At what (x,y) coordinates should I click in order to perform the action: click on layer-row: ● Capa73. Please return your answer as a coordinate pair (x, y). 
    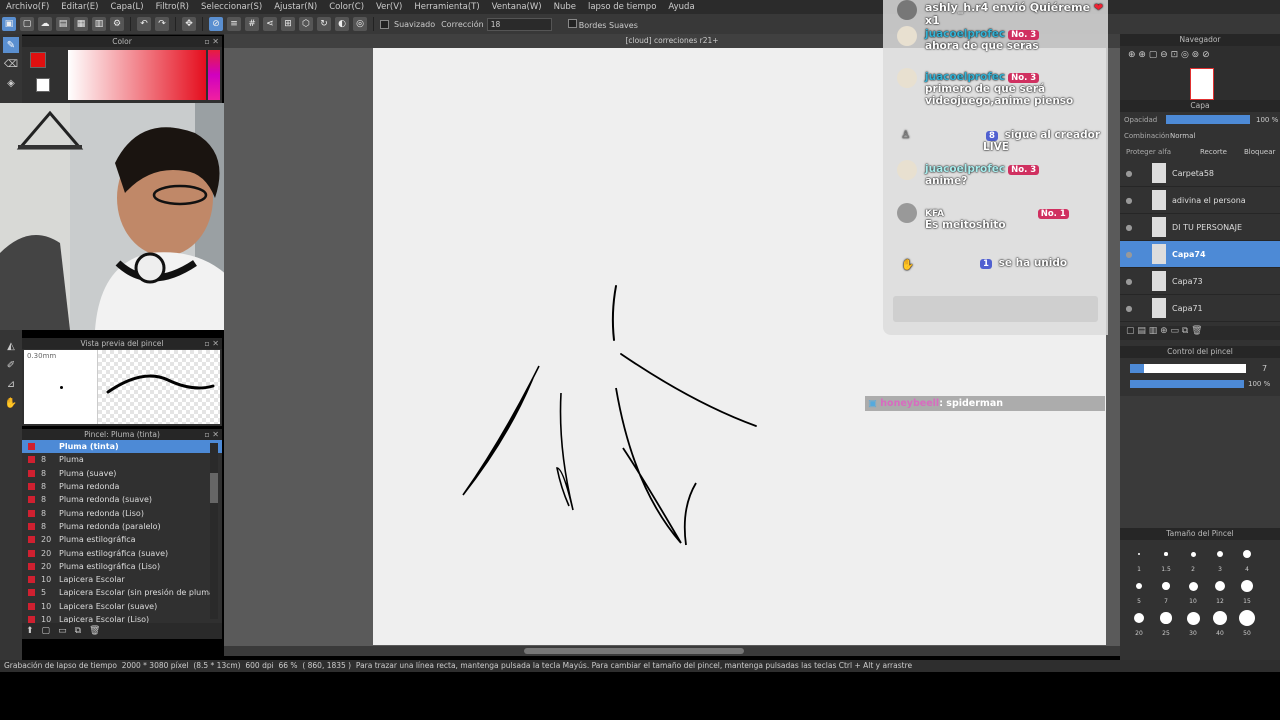
    Looking at the image, I should click on (1200, 281).